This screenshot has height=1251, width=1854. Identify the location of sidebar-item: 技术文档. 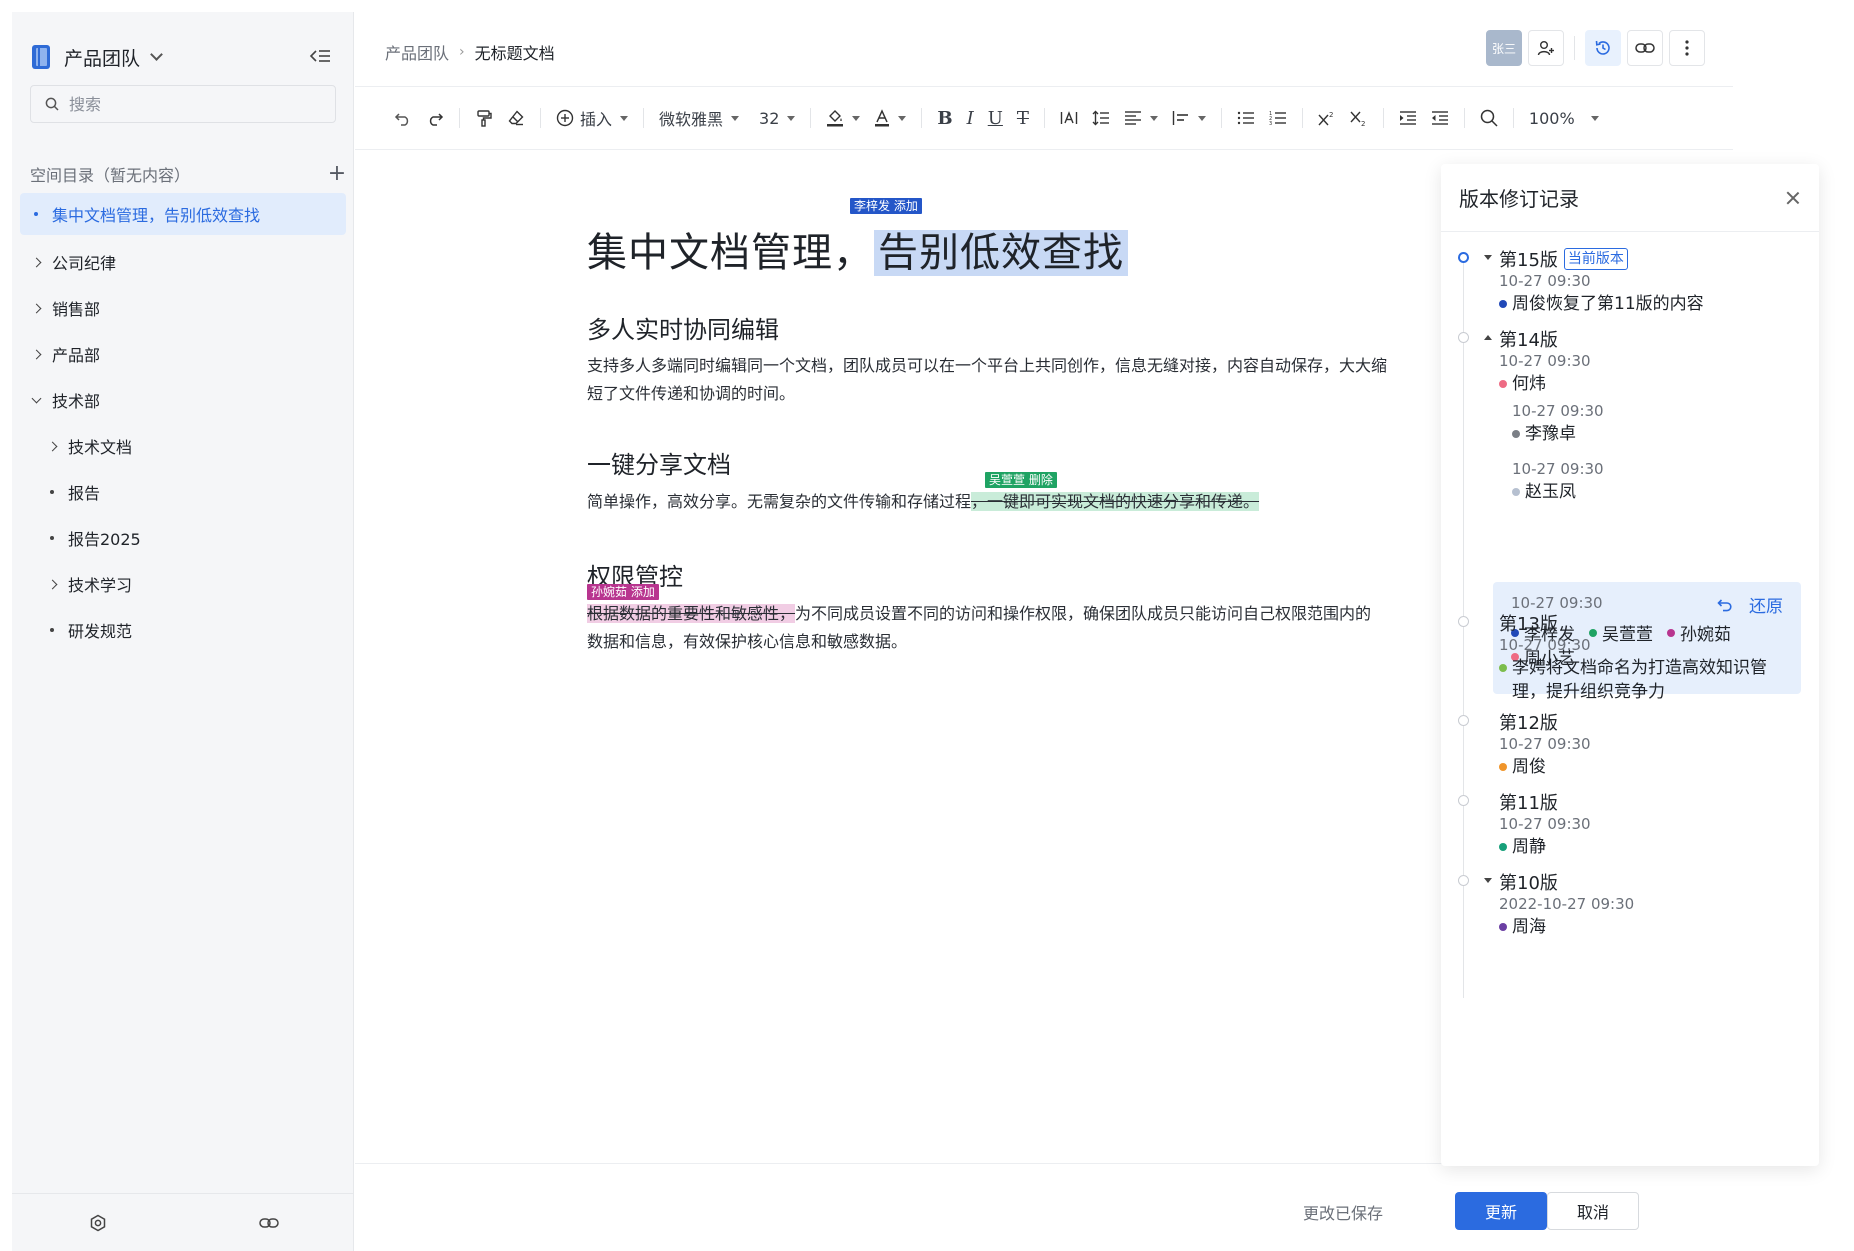
(183, 446).